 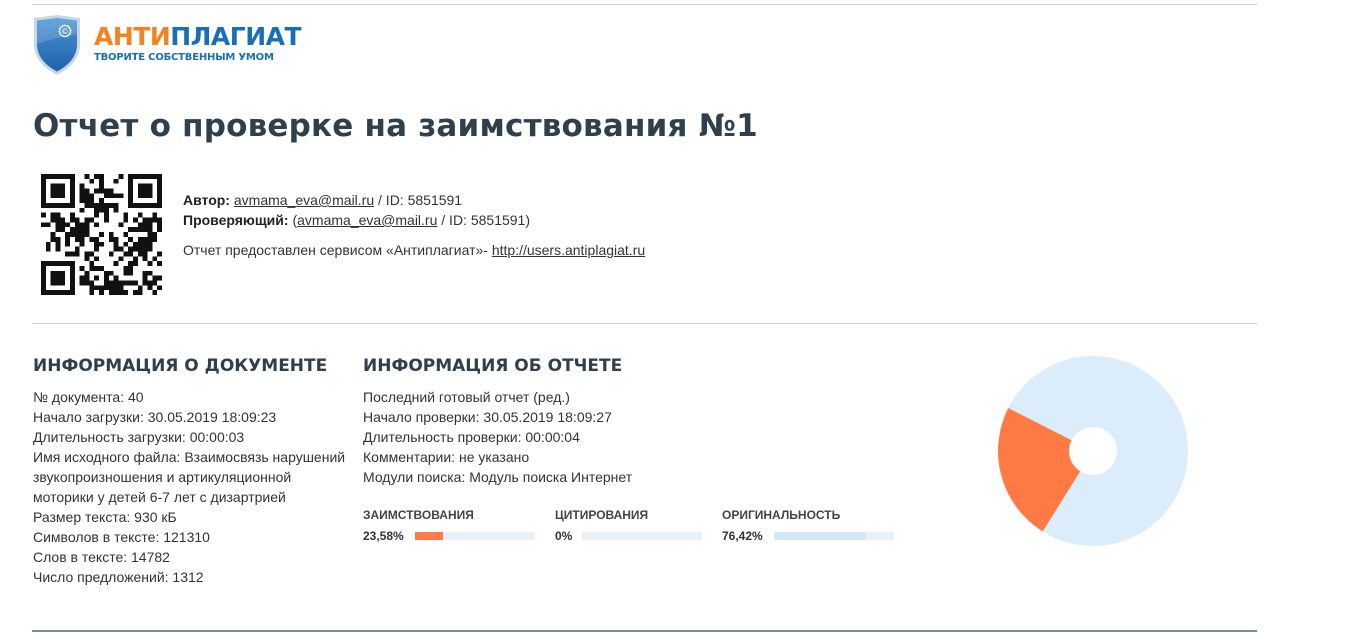 I want to click on report-info-line: Последний готовый отчет (ред.), so click(x=466, y=397).